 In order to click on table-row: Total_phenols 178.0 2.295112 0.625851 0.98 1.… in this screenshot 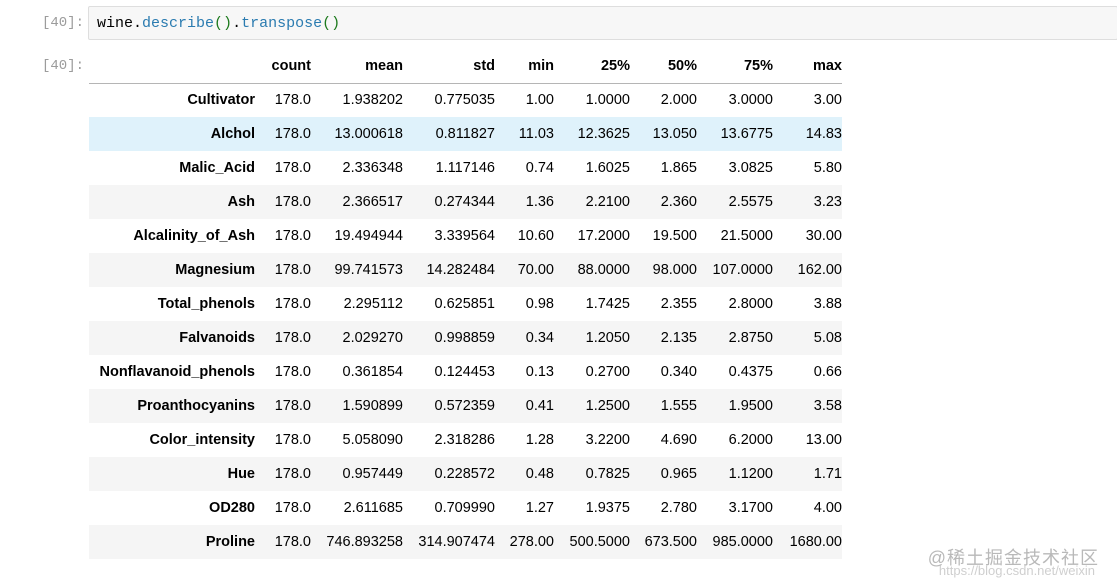, I will do `click(465, 304)`.